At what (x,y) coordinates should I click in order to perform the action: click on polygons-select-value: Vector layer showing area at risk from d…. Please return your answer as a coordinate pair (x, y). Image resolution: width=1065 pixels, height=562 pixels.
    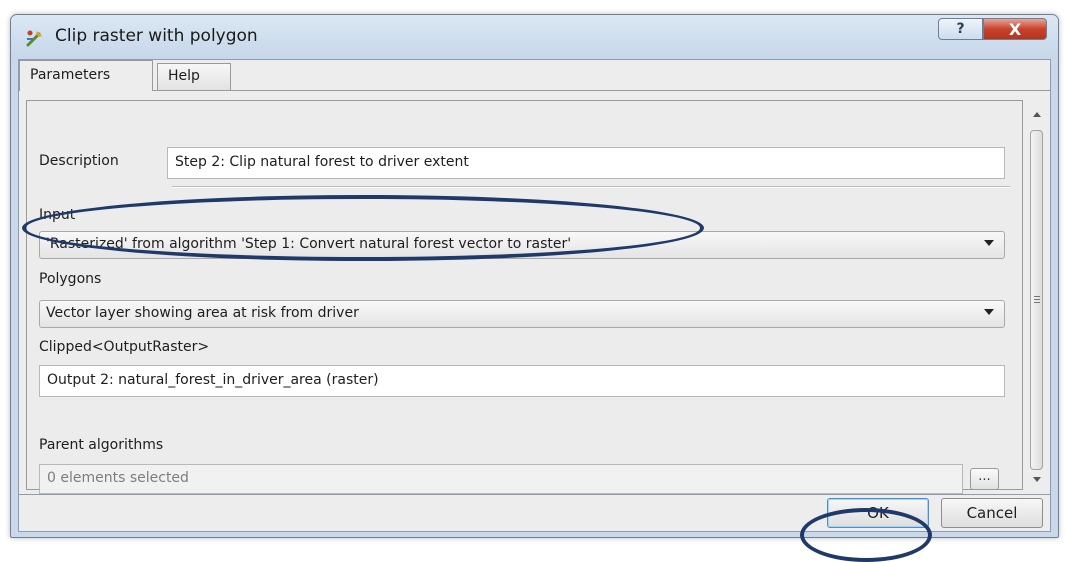
    Looking at the image, I should click on (202, 313).